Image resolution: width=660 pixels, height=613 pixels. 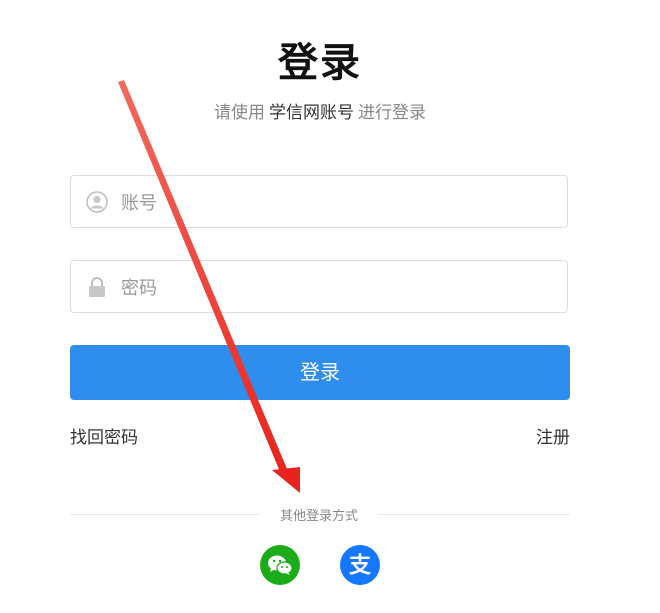 What do you see at coordinates (165, 514) in the screenshot?
I see `divider-left` at bounding box center [165, 514].